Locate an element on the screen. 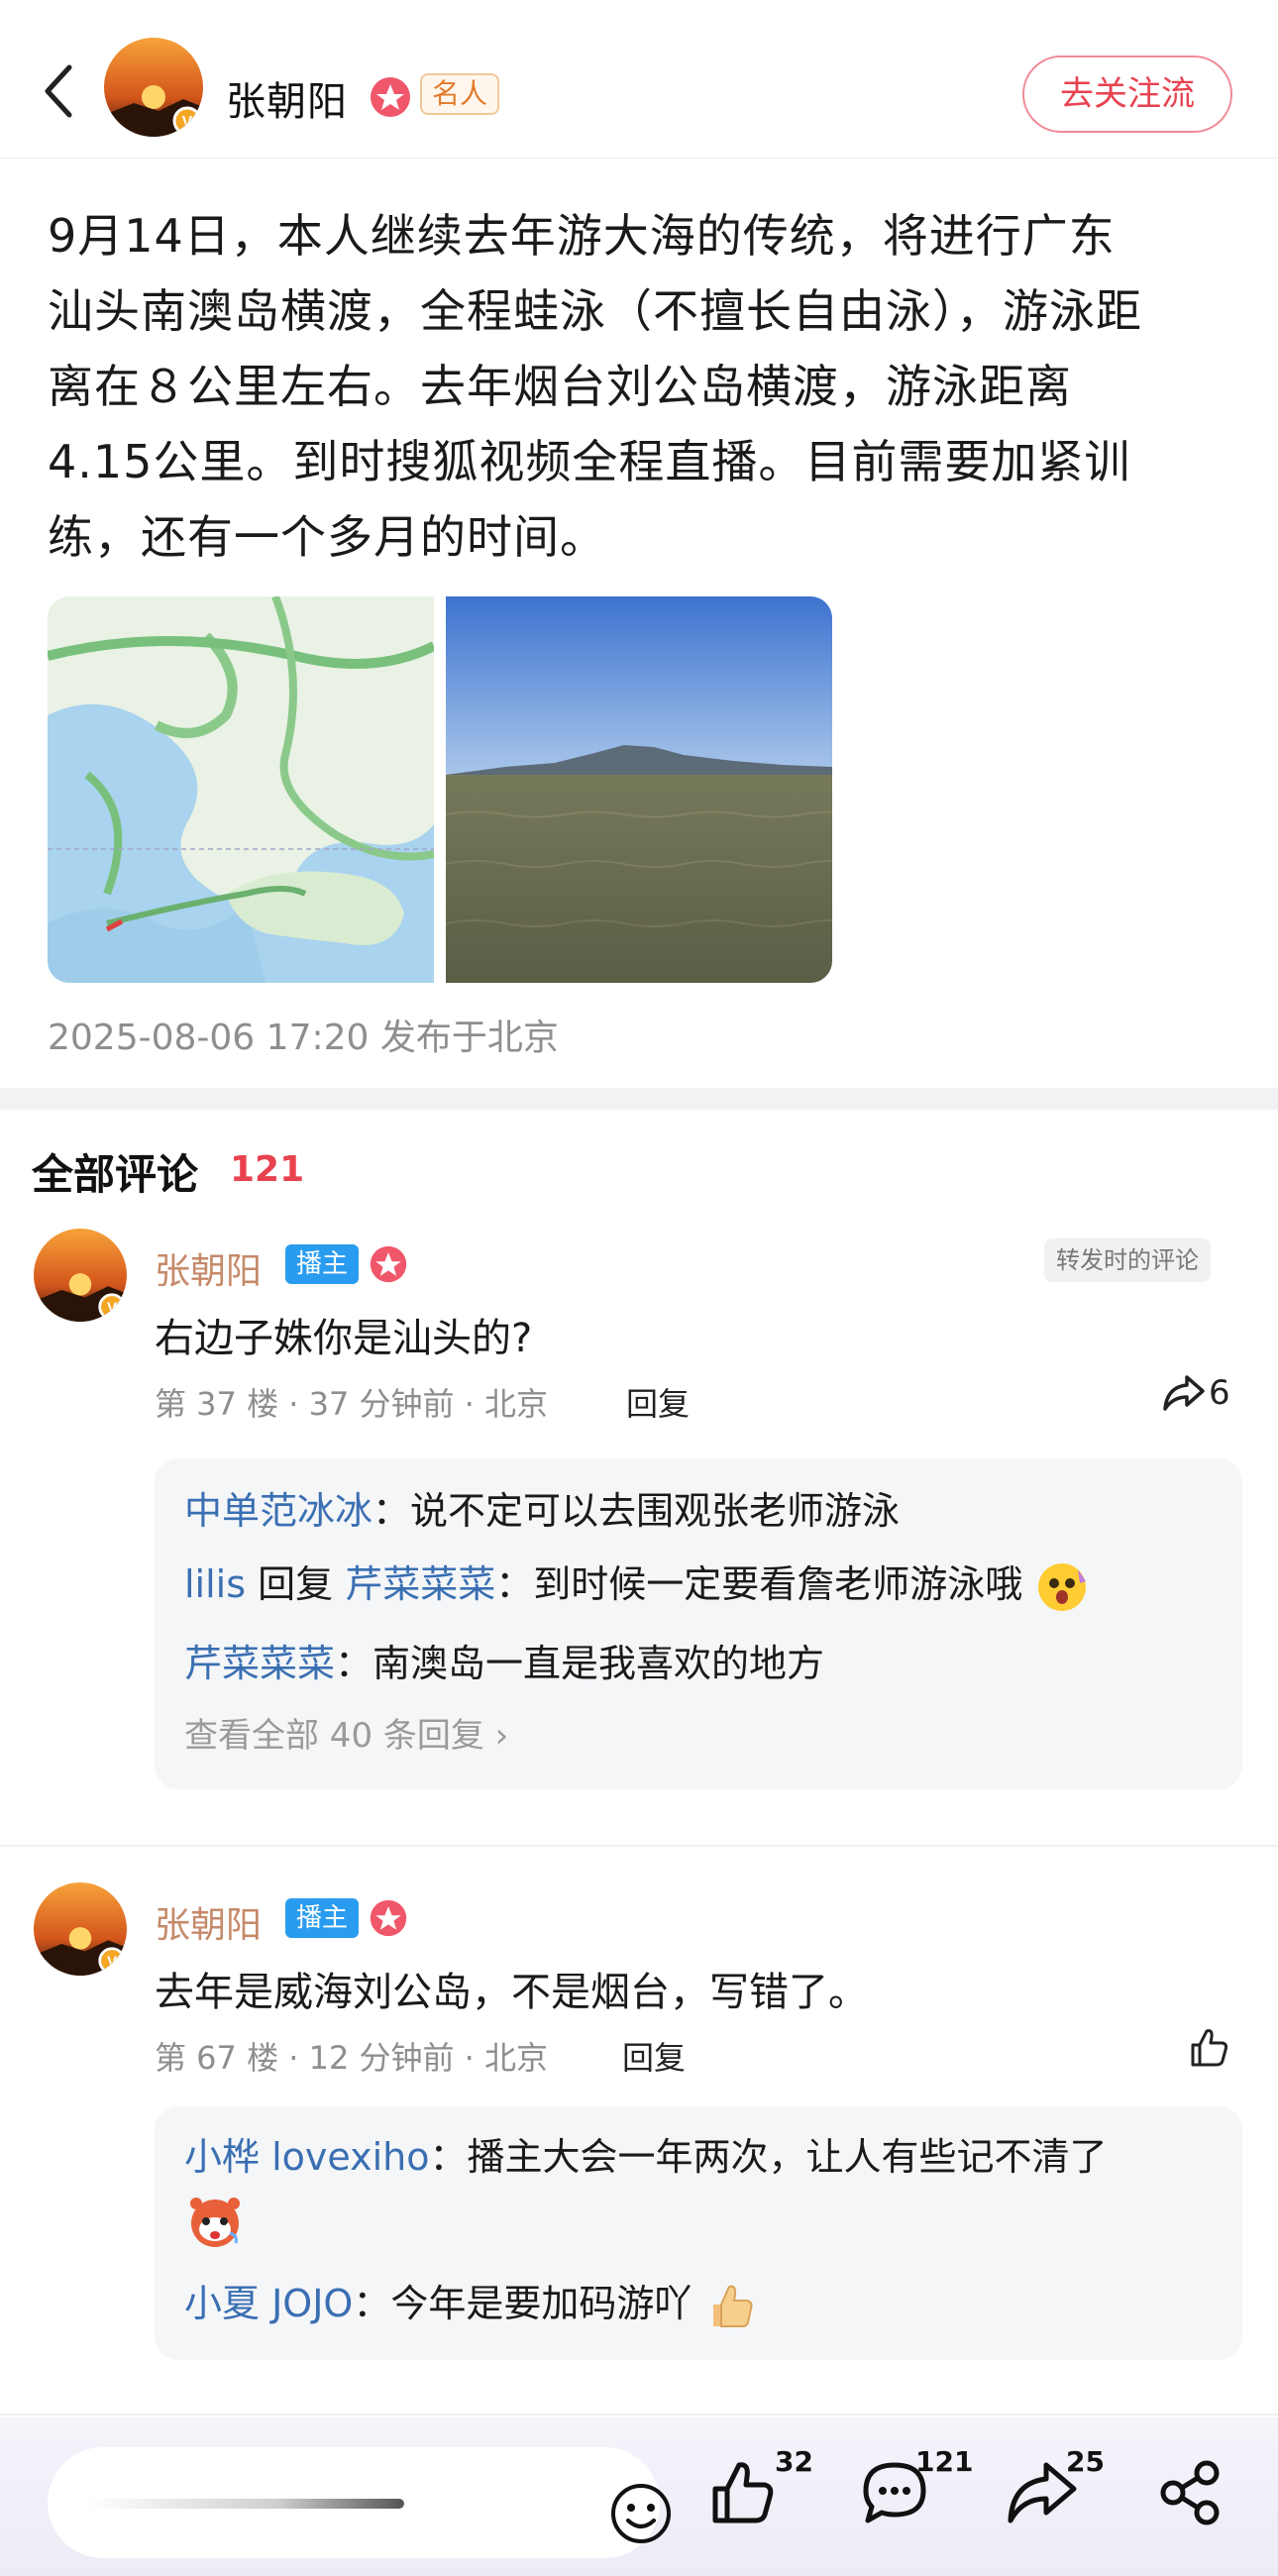 This screenshot has height=2576, width=1278. bottom-action-bar: 32 121 25 is located at coordinates (639, 2496).